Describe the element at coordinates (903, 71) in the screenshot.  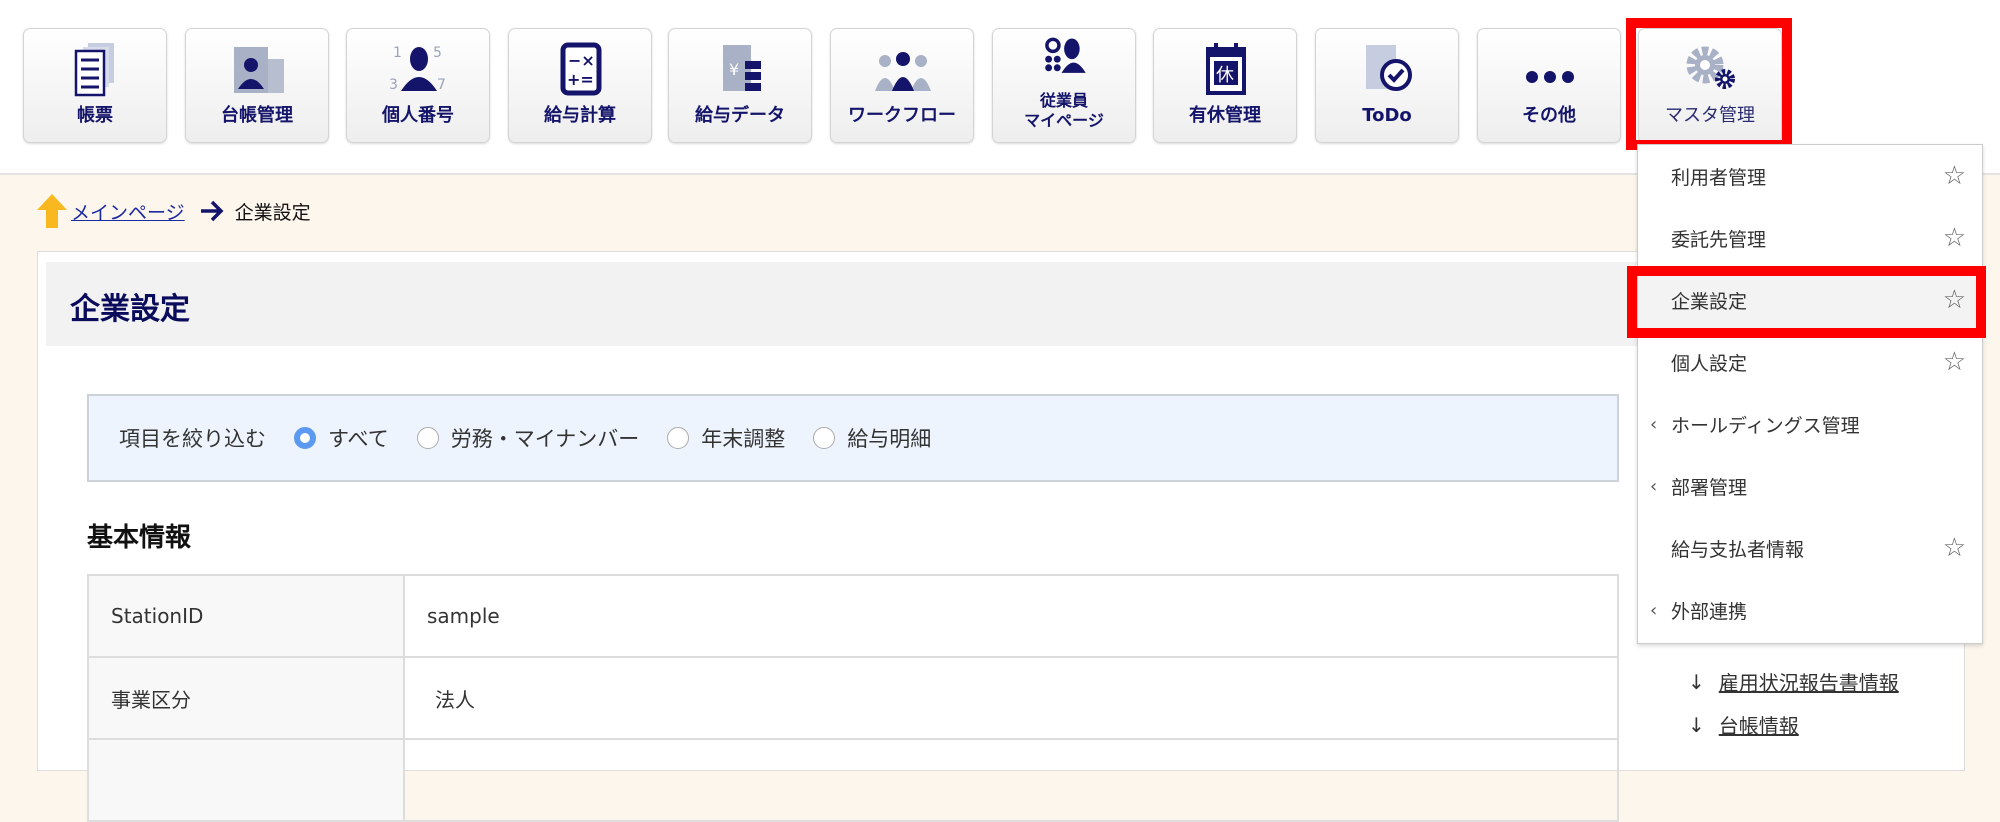
I see `people-workflow-icon` at that location.